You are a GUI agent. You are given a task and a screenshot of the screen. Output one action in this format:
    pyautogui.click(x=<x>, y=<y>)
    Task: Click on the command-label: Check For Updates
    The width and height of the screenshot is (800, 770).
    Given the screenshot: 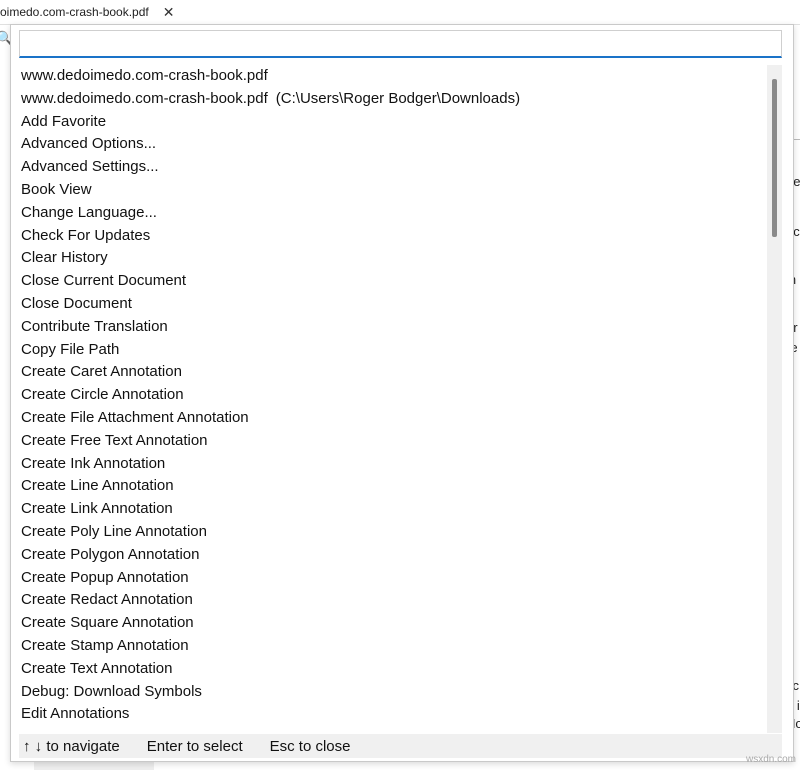 What is the action you would take?
    pyautogui.click(x=86, y=235)
    